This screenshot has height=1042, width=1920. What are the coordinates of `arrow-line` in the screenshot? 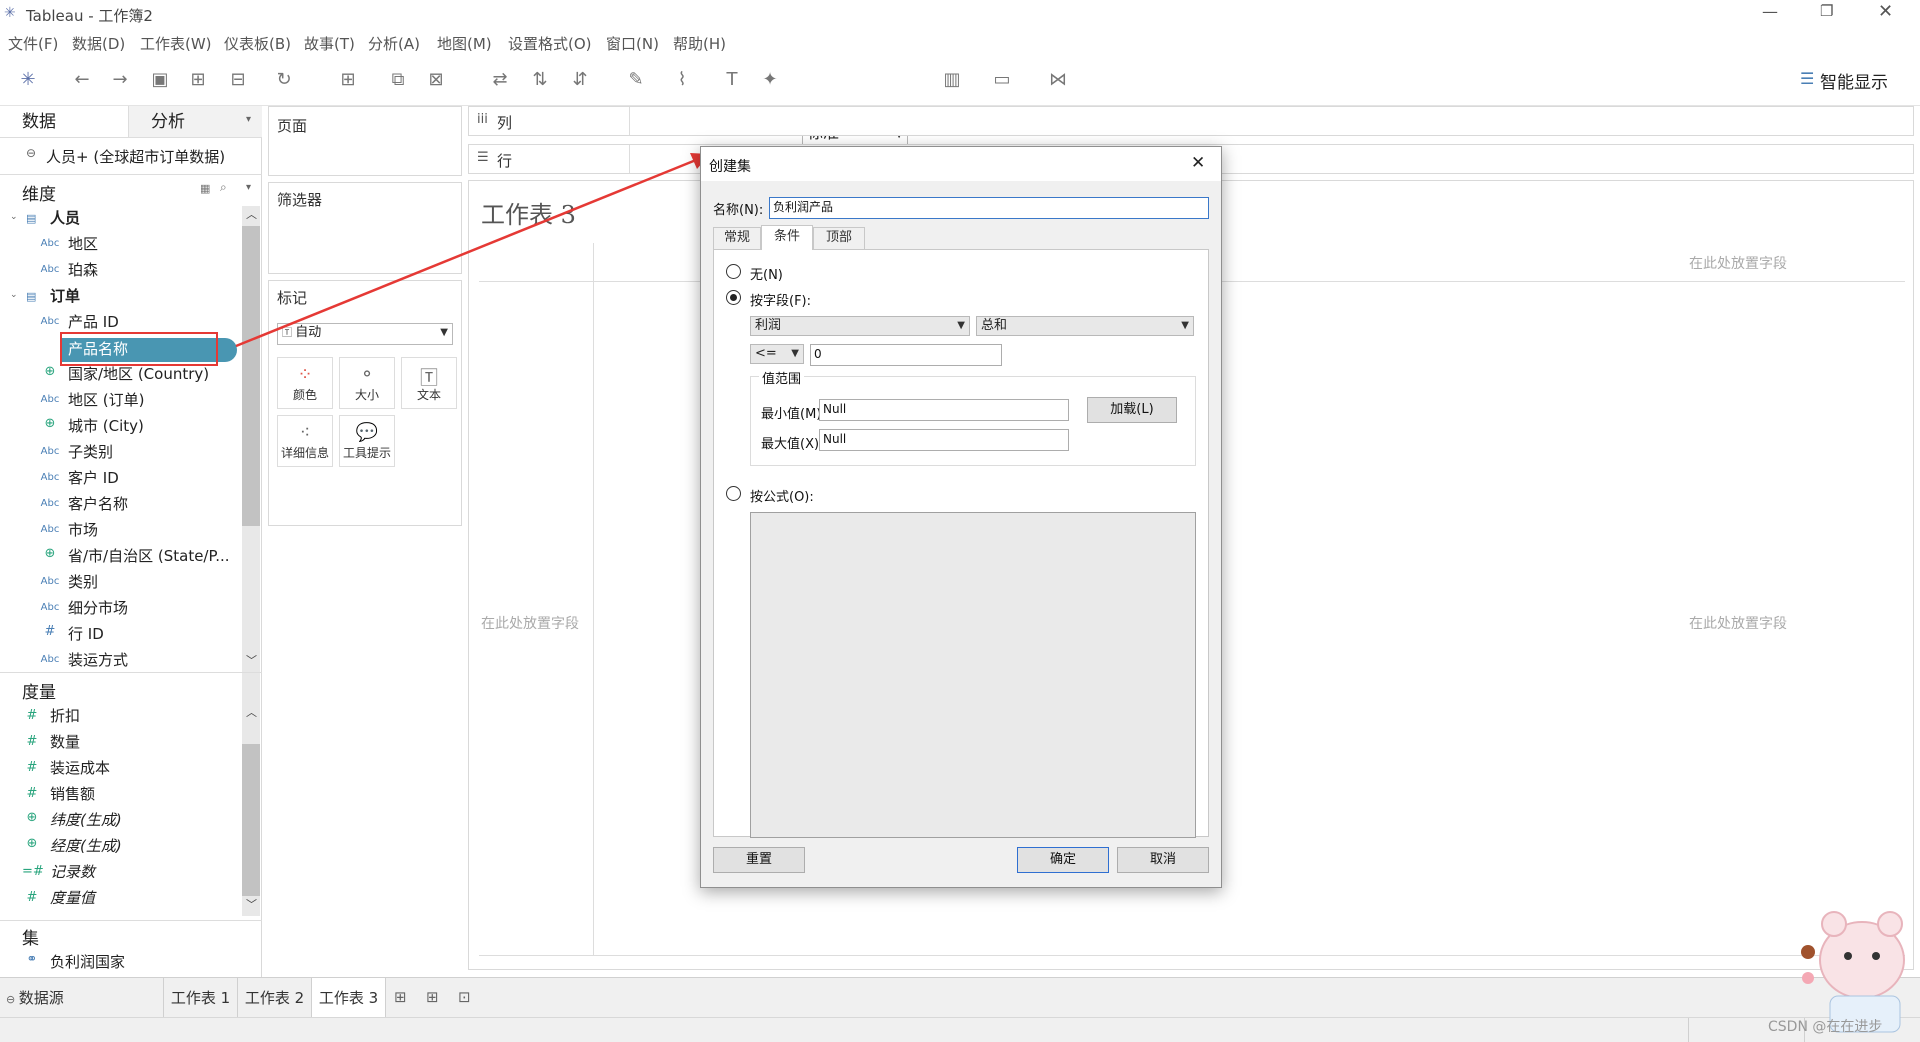 It's located at (466, 253).